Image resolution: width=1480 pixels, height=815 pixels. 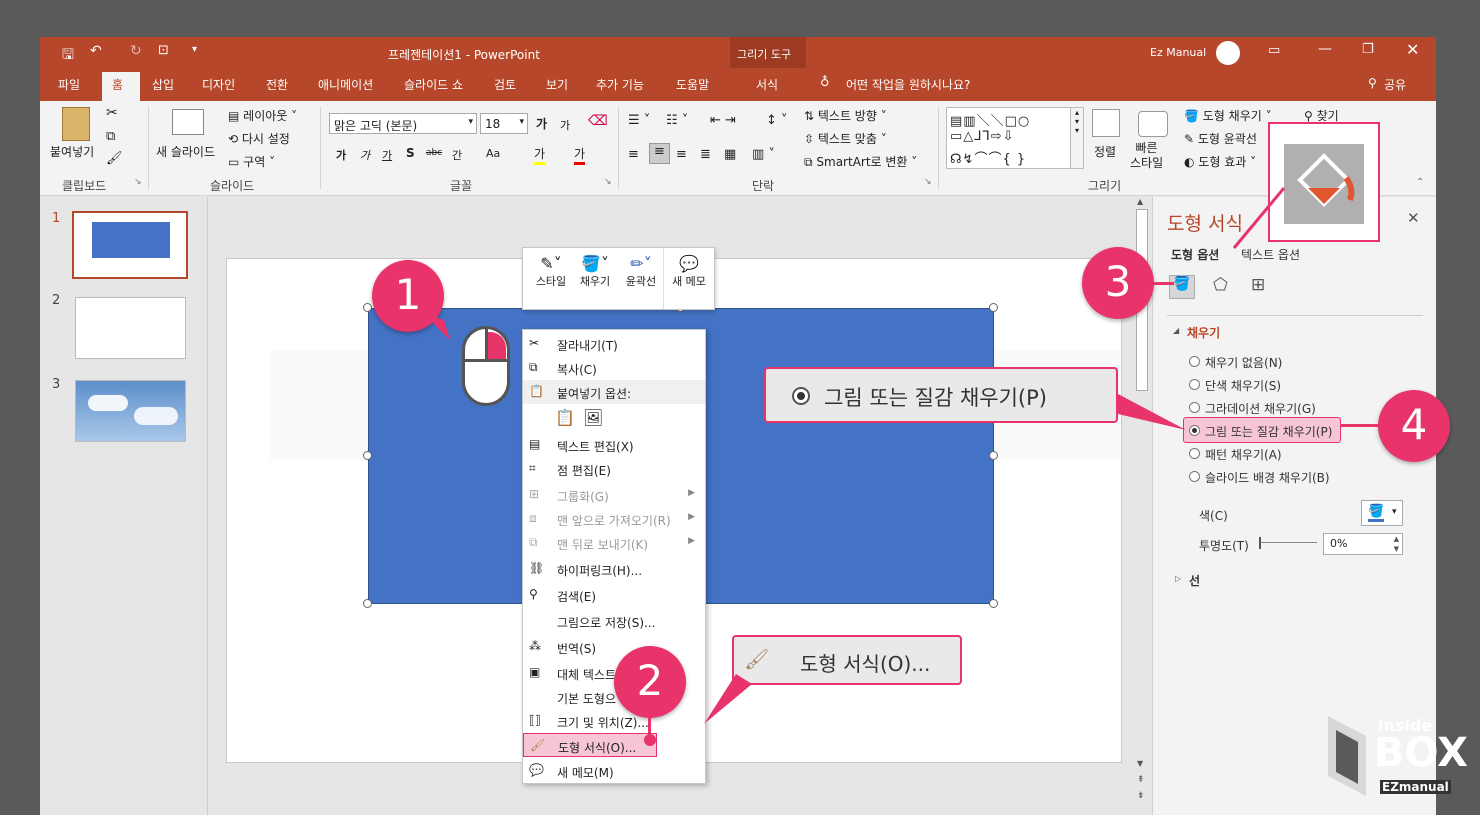 I want to click on collapse-ribbon-icon: ⌃, so click(x=1420, y=182).